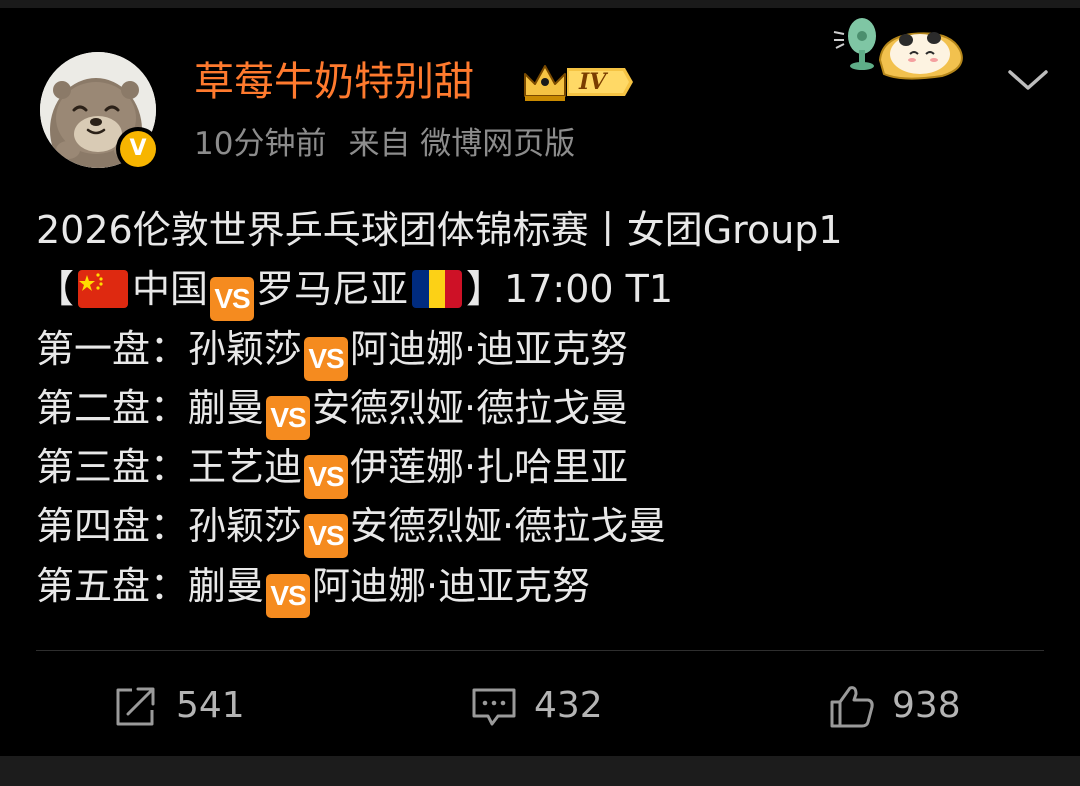 This screenshot has width=1080, height=786. I want to click on match-label: 第一盘：, so click(112, 348).